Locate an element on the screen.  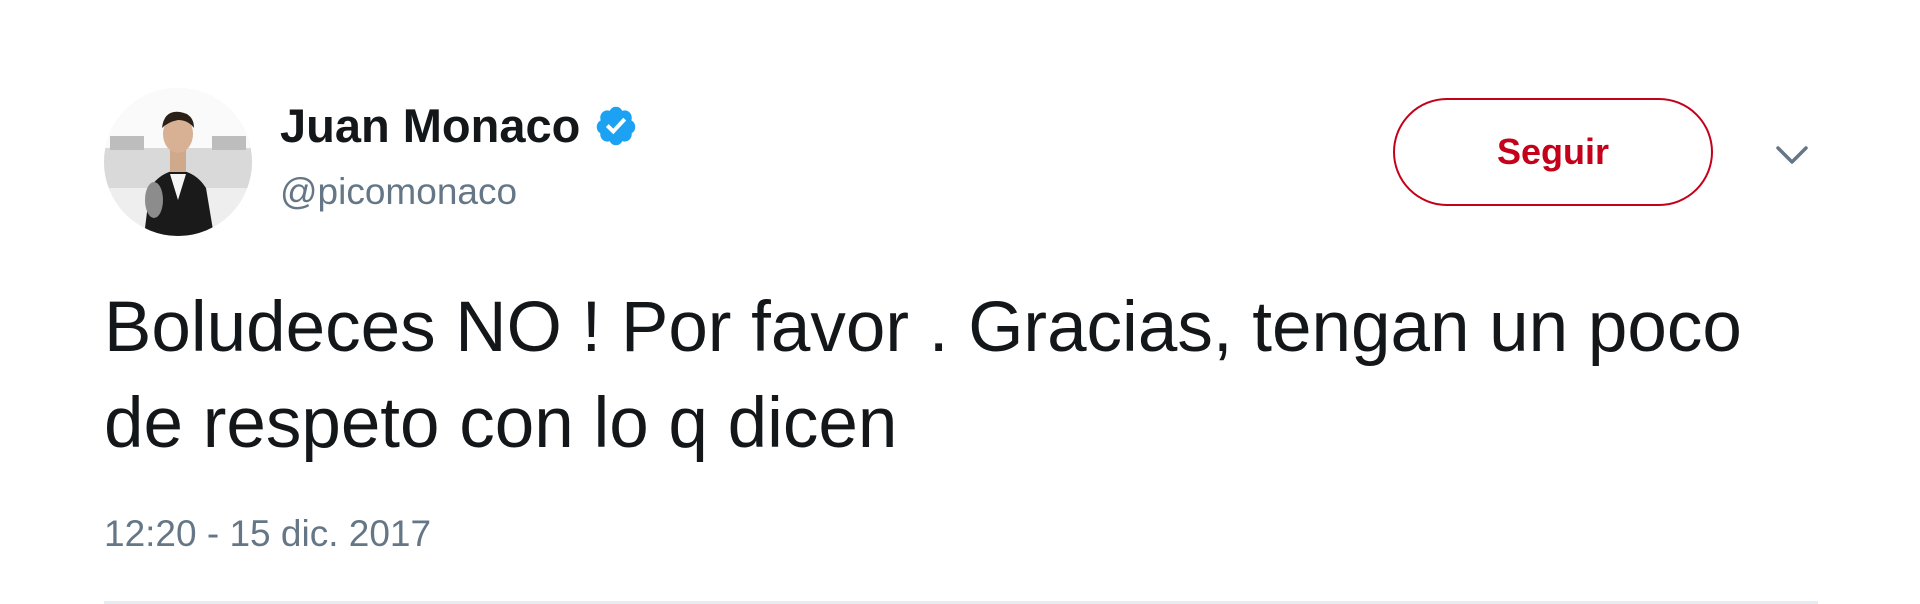
follow-button: Seguir is located at coordinates (1553, 152).